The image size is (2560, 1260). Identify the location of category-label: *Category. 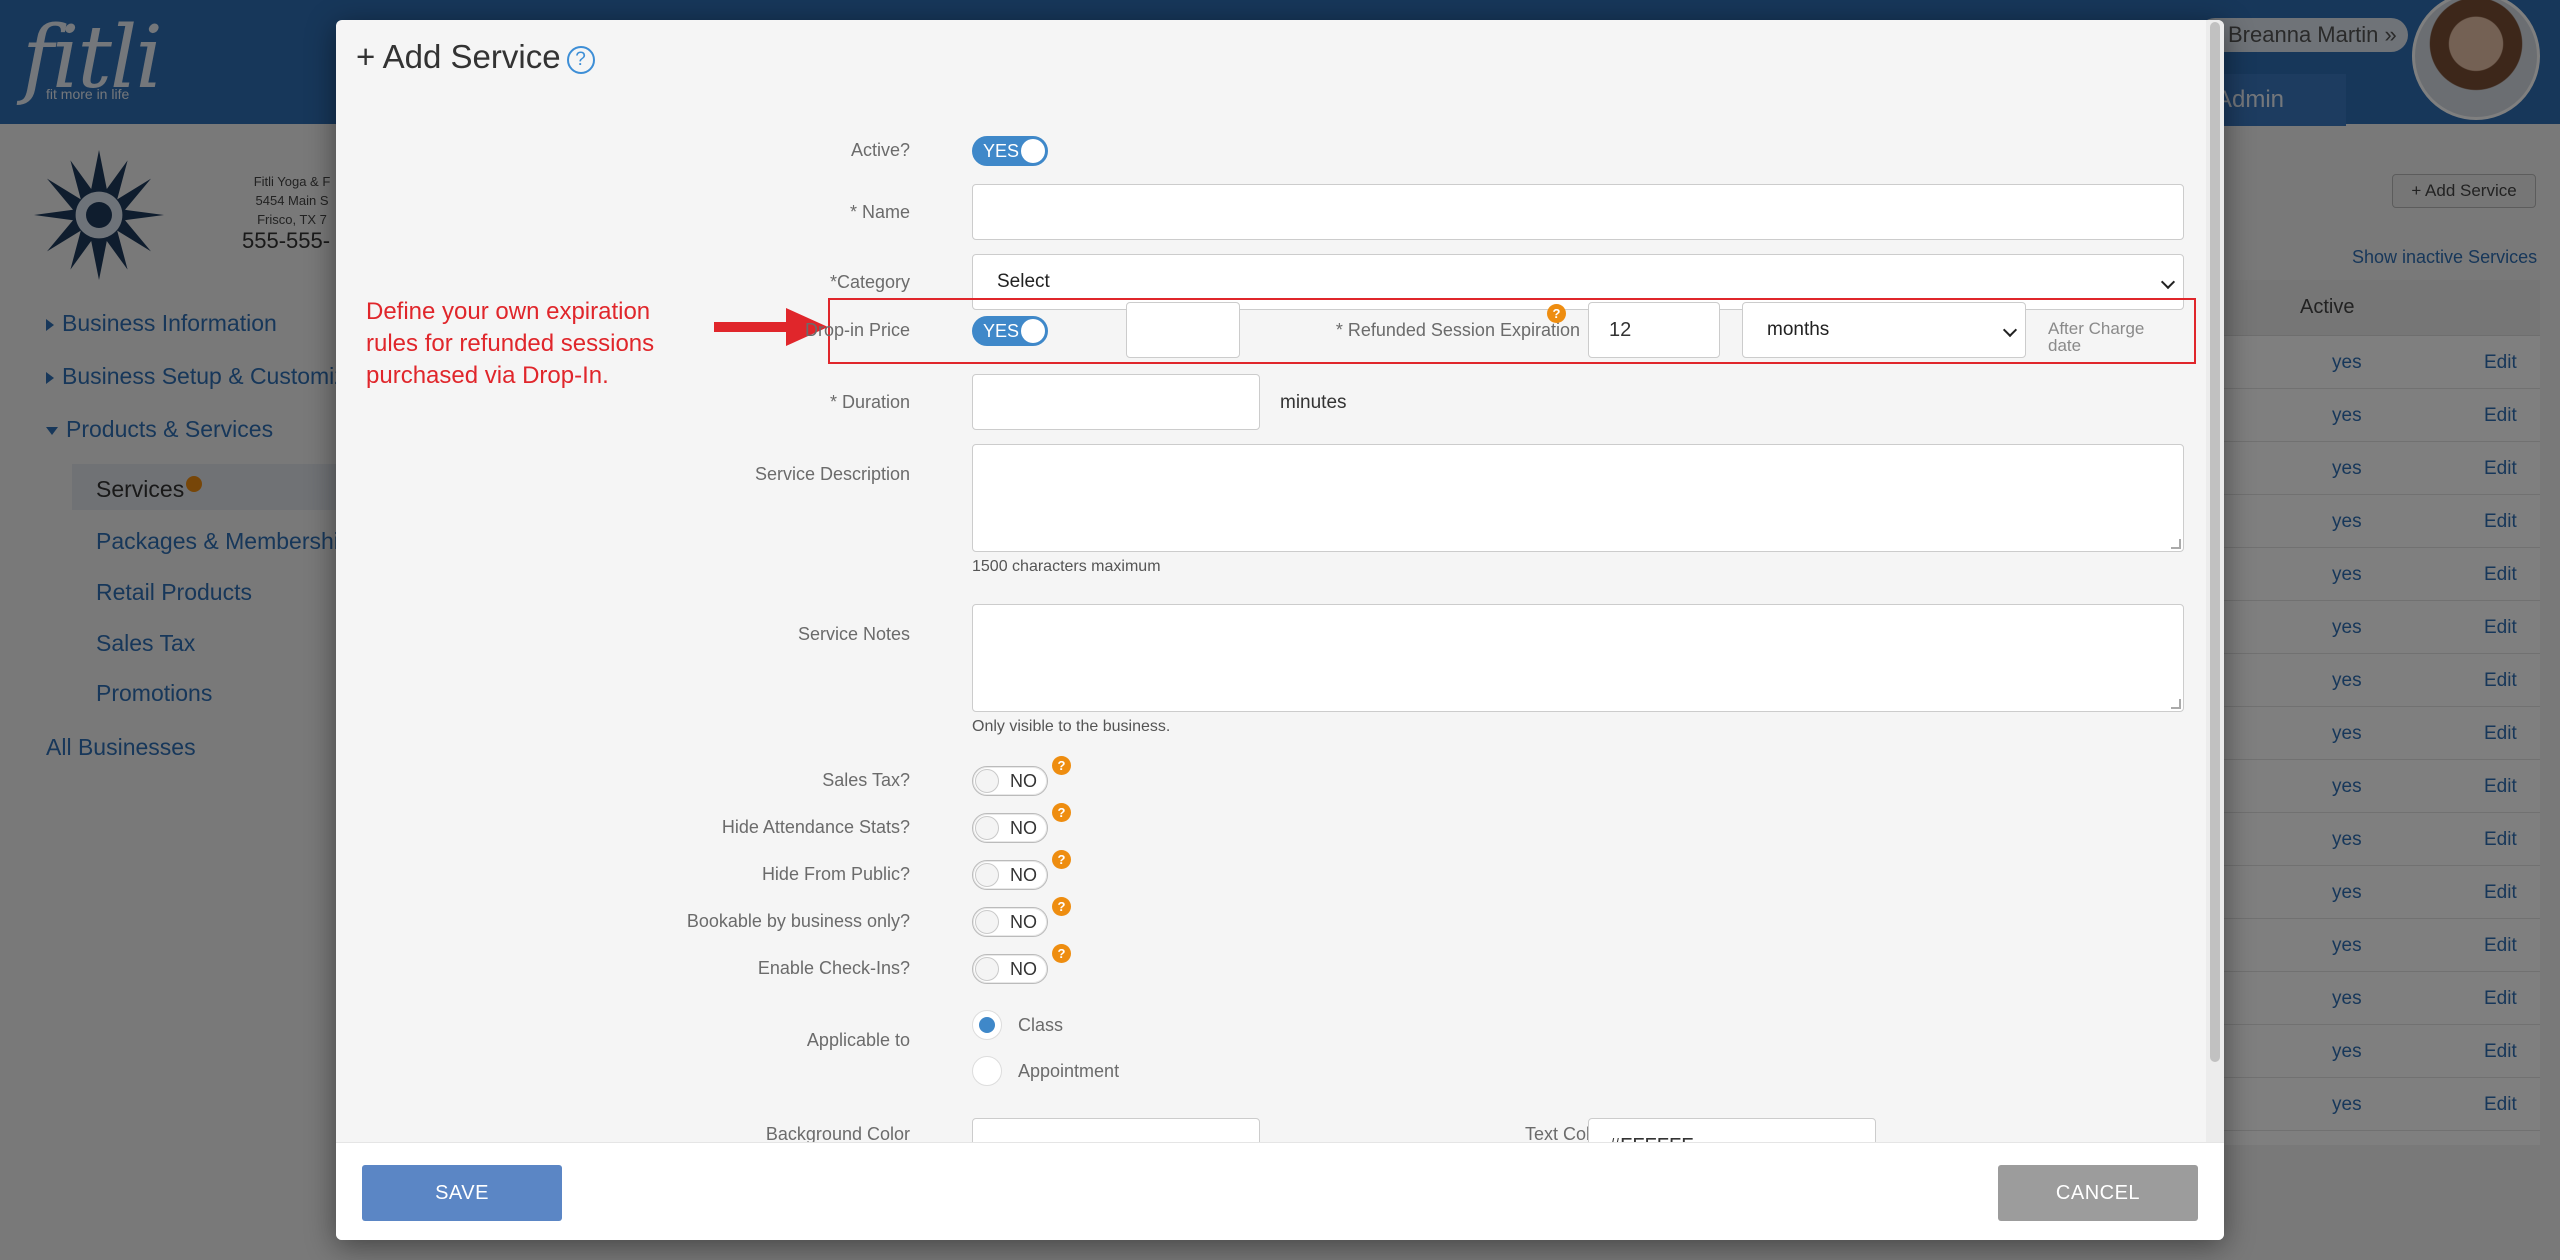
(869, 282).